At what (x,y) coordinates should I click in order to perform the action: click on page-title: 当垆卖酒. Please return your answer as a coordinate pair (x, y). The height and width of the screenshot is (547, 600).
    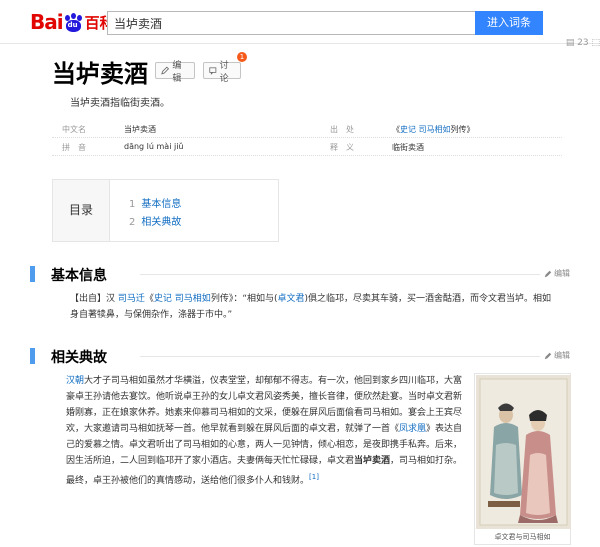
    Looking at the image, I should click on (100, 73).